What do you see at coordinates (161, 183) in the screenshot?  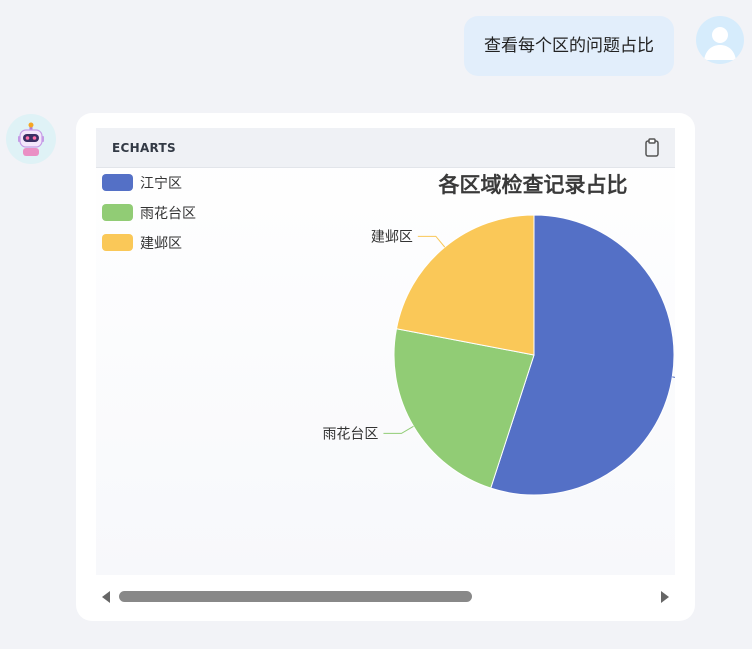 I see `legend-label: 江宁区` at bounding box center [161, 183].